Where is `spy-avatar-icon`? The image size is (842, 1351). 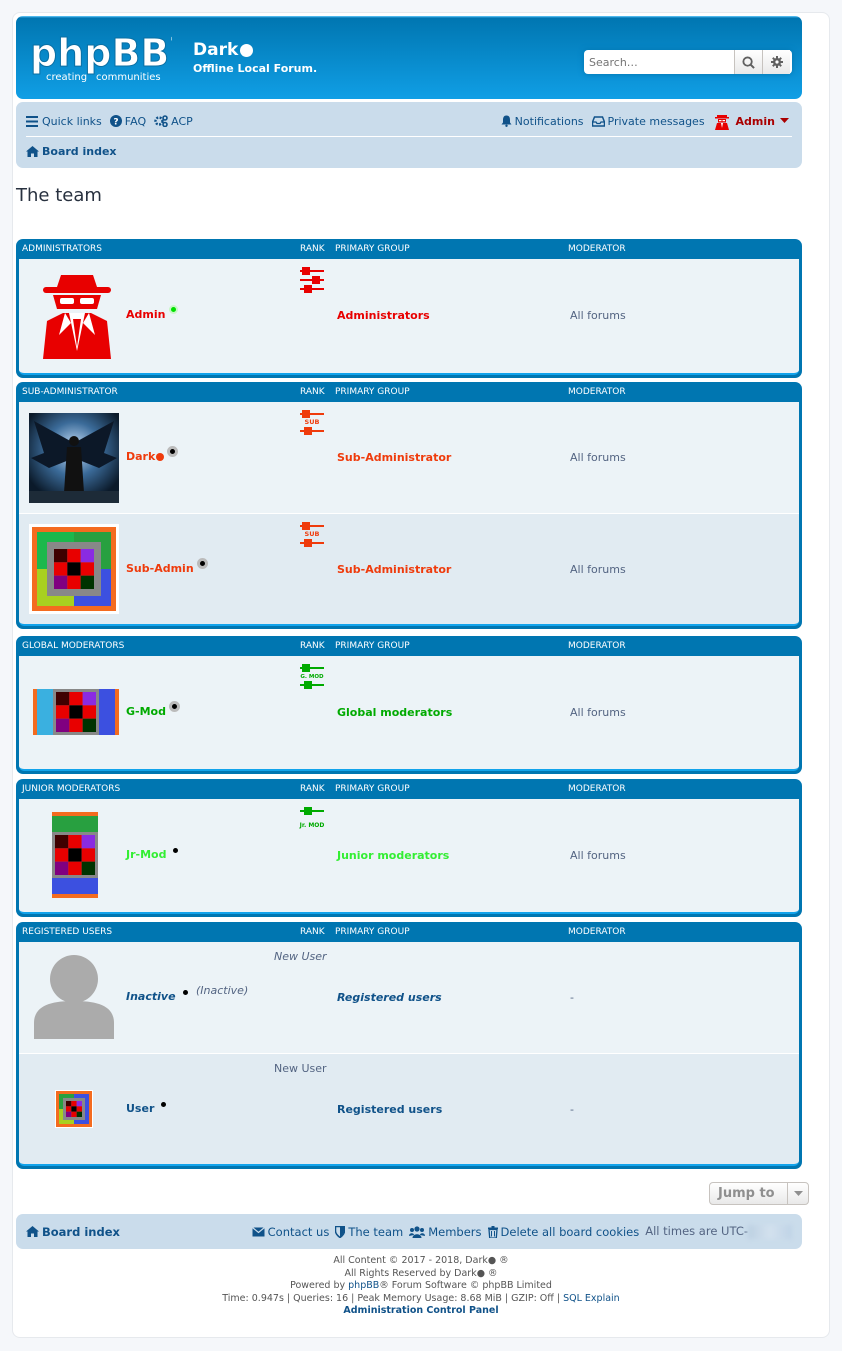
spy-avatar-icon is located at coordinates (77, 317).